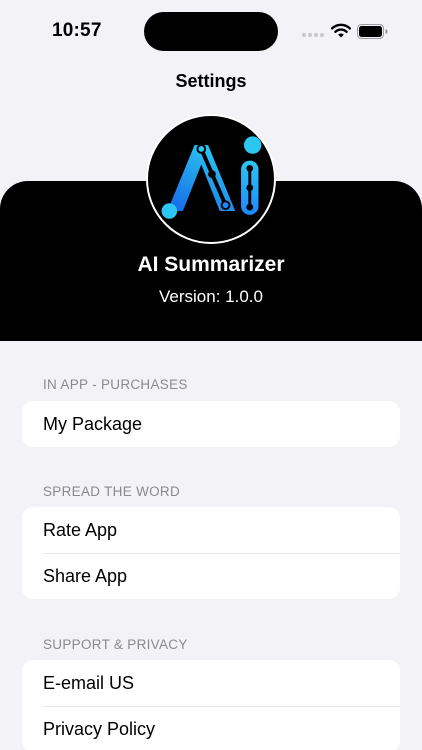 Image resolution: width=422 pixels, height=750 pixels. Describe the element at coordinates (372, 31) in the screenshot. I see `battery-icon` at that location.